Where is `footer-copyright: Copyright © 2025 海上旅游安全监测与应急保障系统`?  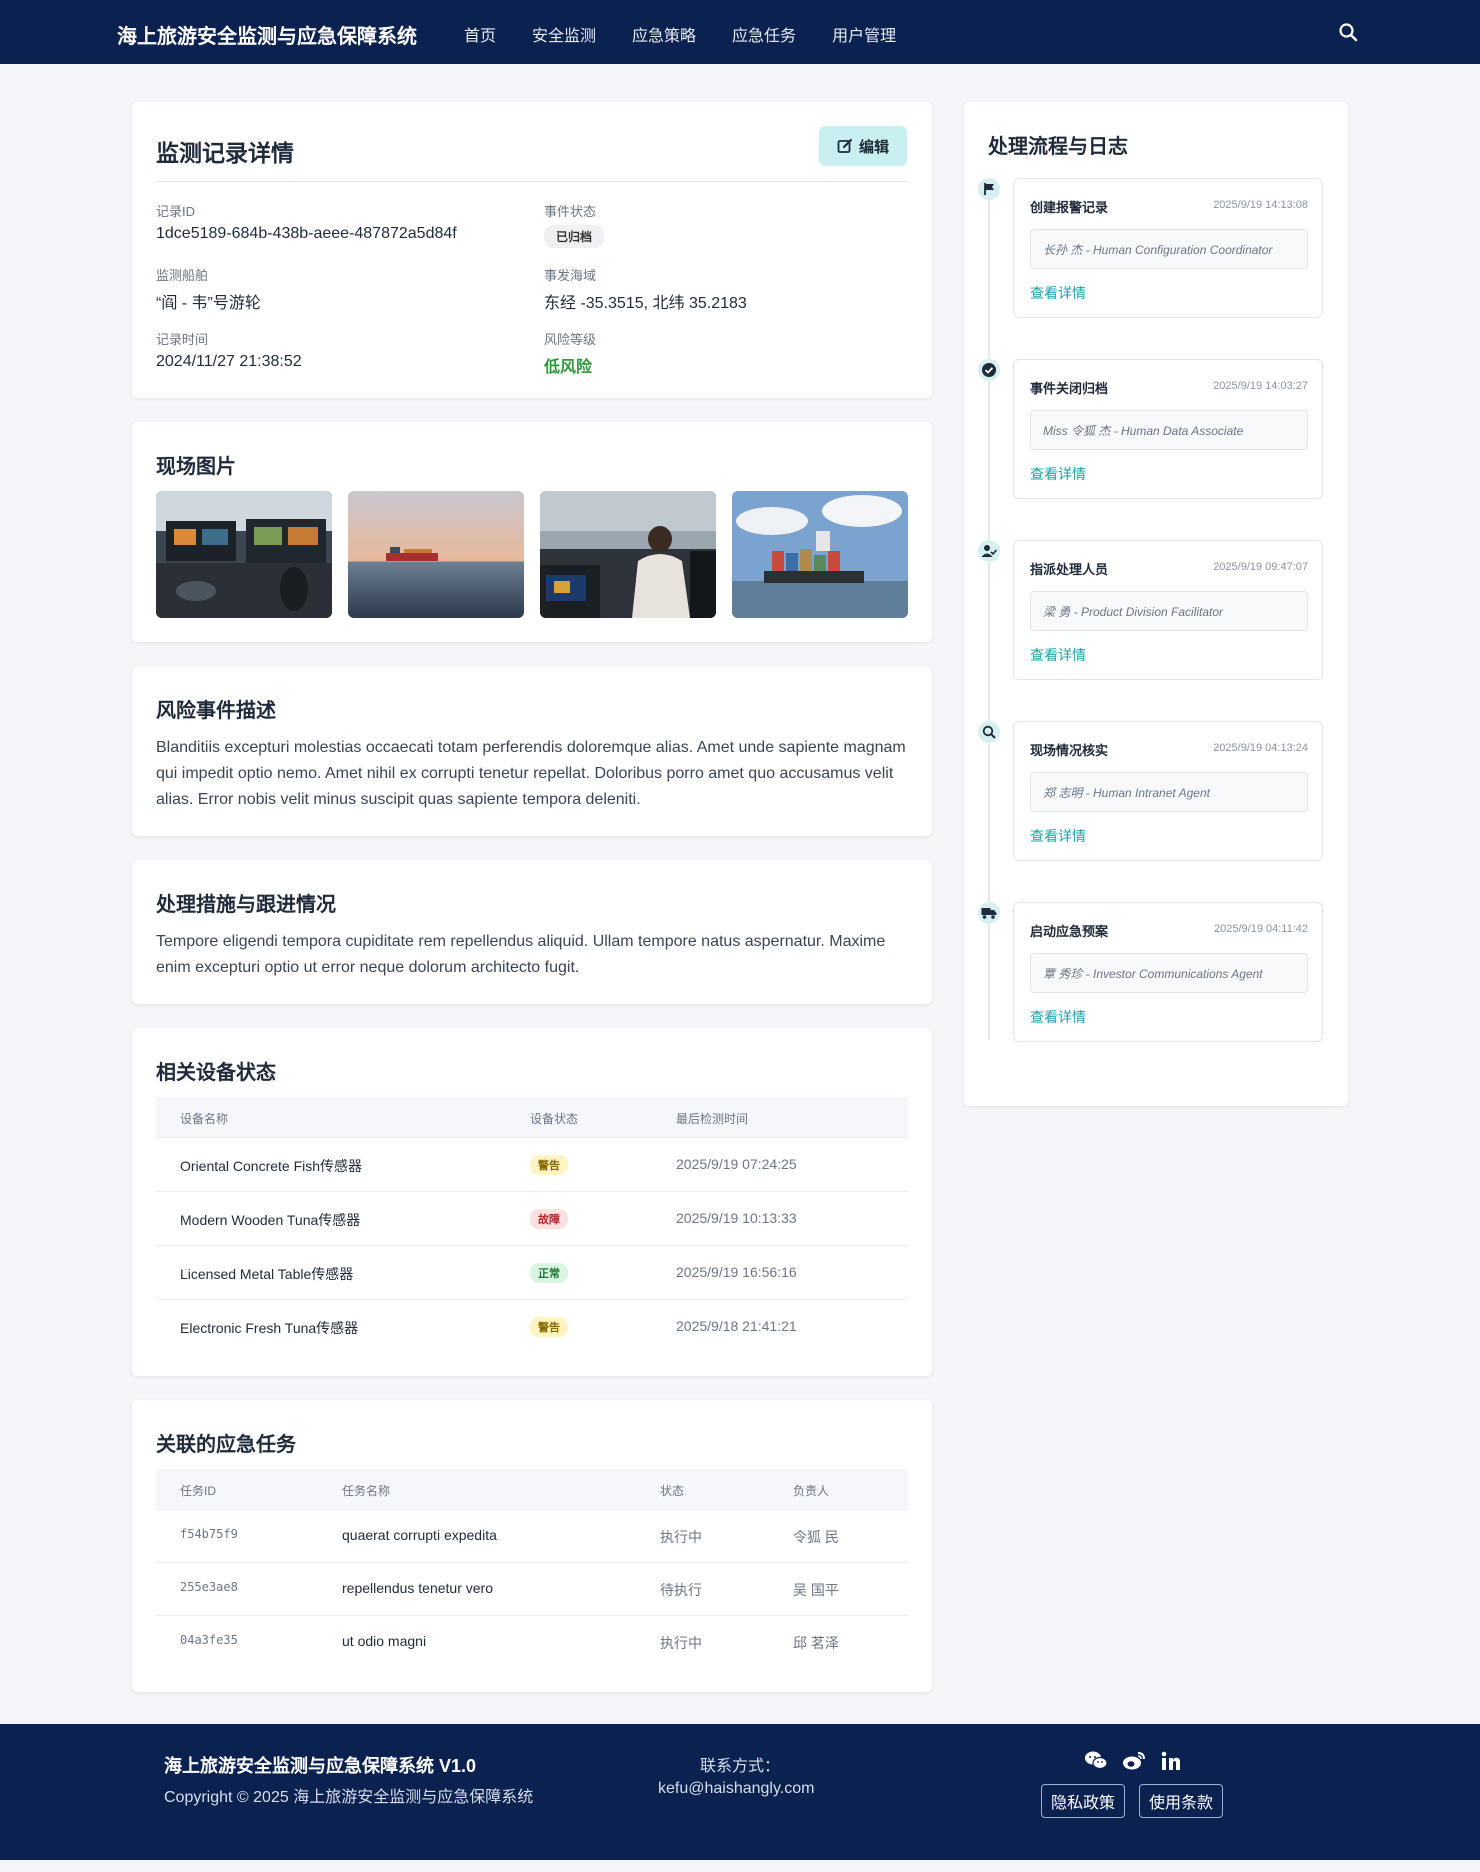
footer-copyright: Copyright © 2025 海上旅游安全监测与应急保障系统 is located at coordinates (349, 1797).